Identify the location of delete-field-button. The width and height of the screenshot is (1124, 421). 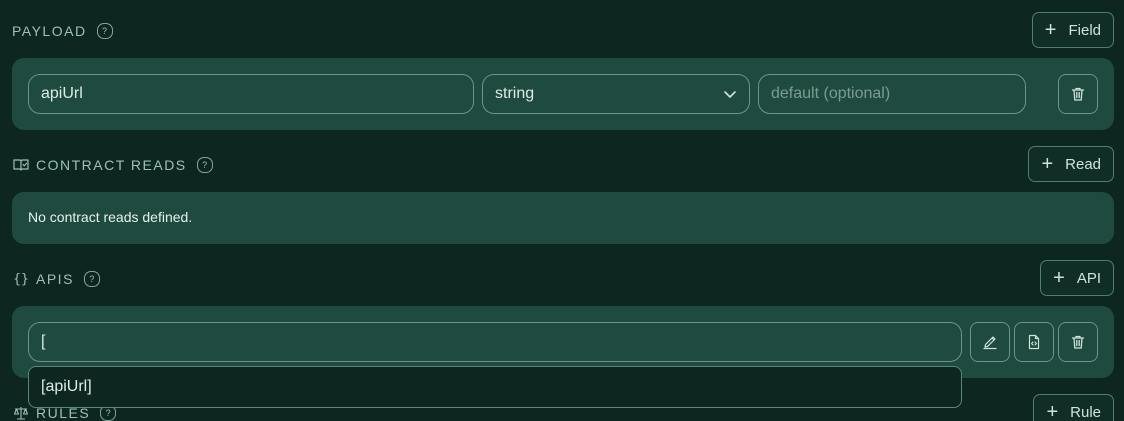
(1078, 94).